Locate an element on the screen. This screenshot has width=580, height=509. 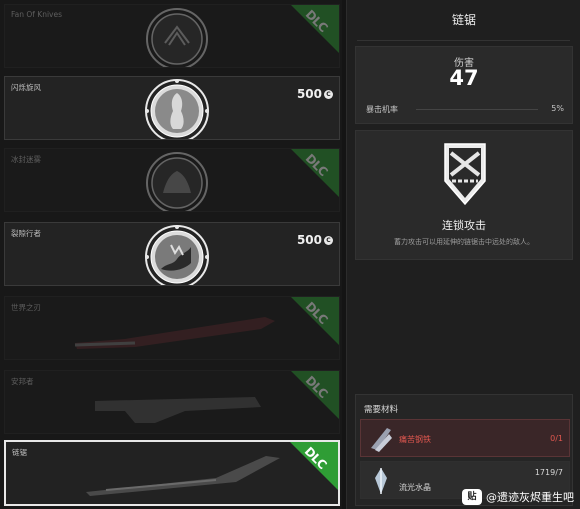
materials-header: 需要材料 is located at coordinates (381, 410).